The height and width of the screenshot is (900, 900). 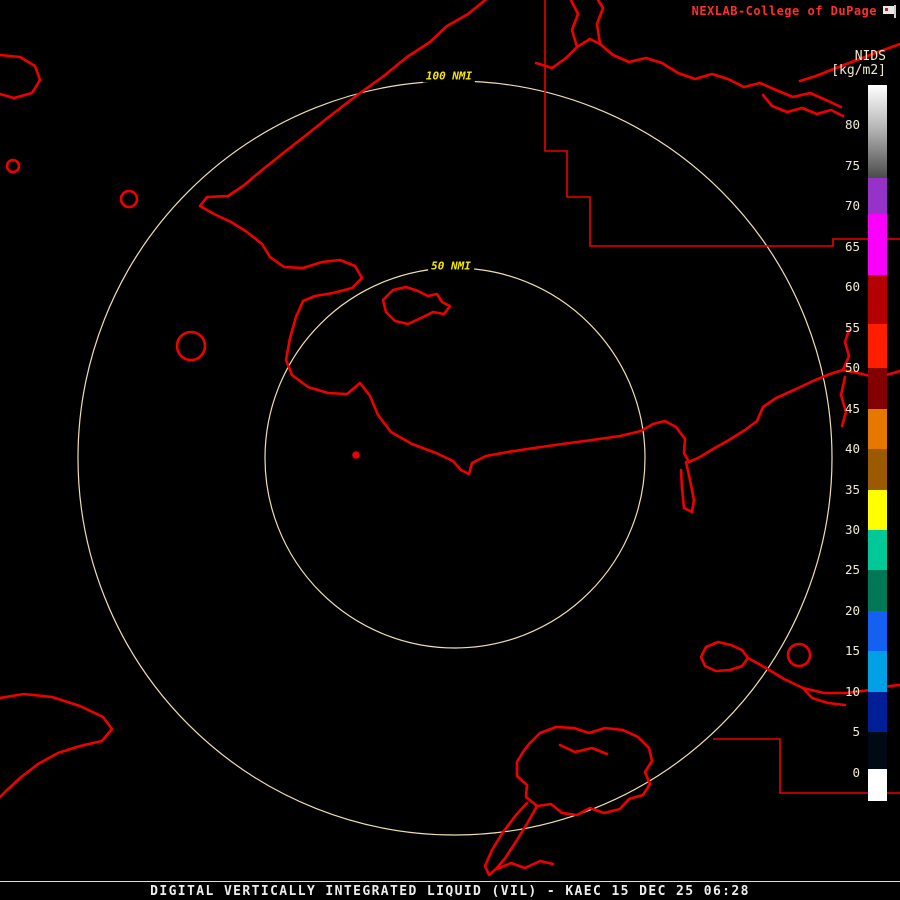 I want to click on colorbar-ticks: 80 75 70 65 60 55 50 45 40 35 30 25 20 15 10 5 0, so click(x=841, y=443).